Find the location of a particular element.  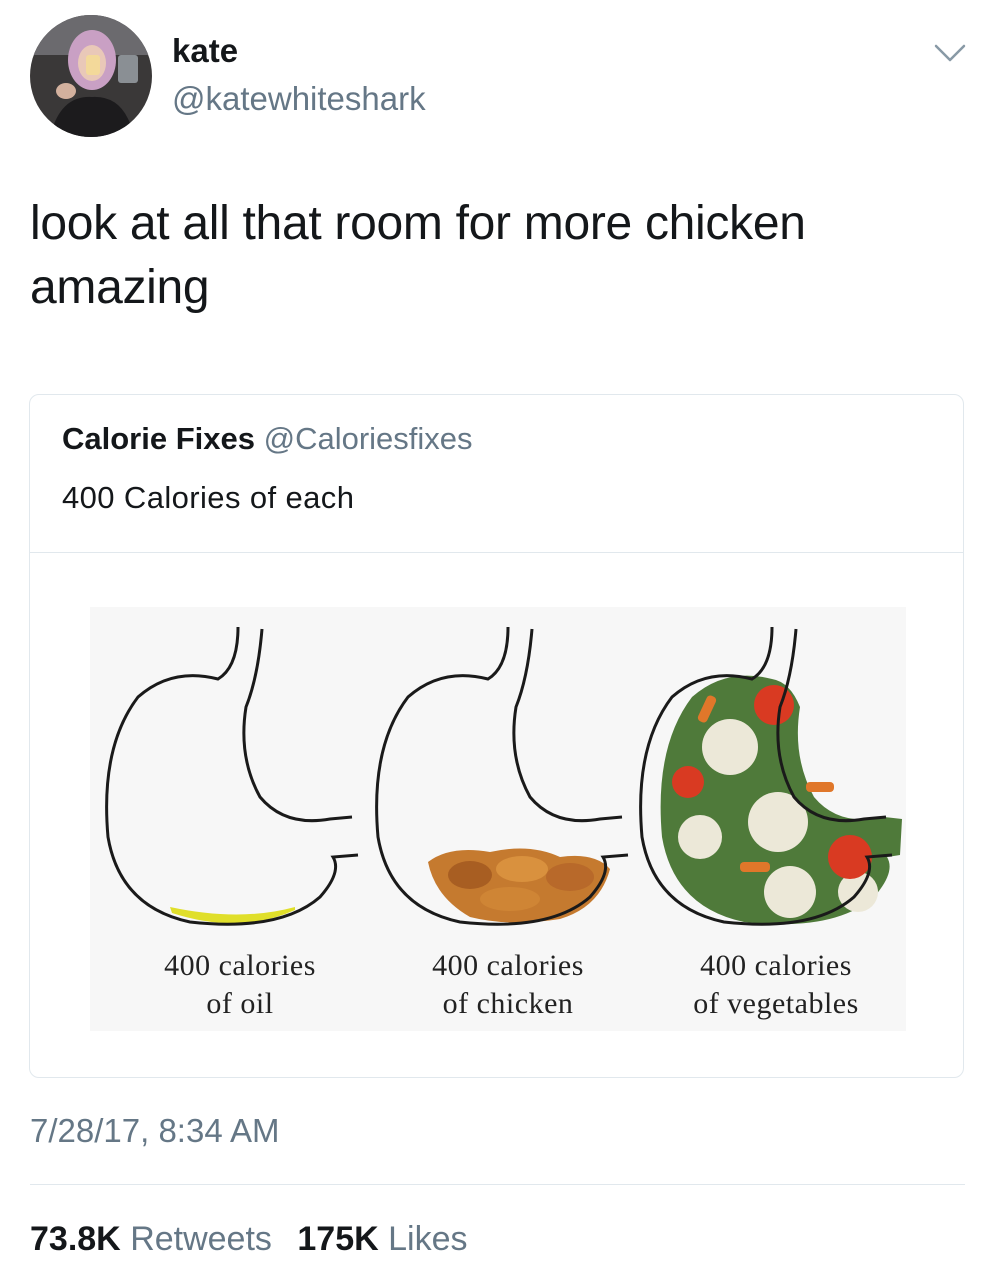

caption-oil: 400 calories of oil is located at coordinates (240, 985).